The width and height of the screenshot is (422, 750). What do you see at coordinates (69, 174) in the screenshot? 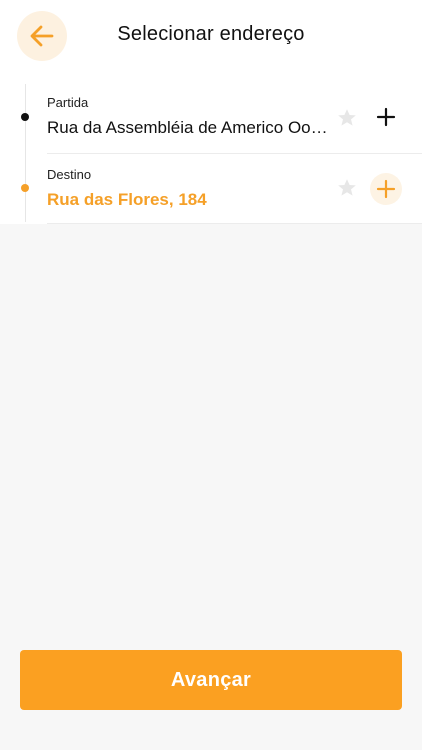
I see `destination-label: Destino` at bounding box center [69, 174].